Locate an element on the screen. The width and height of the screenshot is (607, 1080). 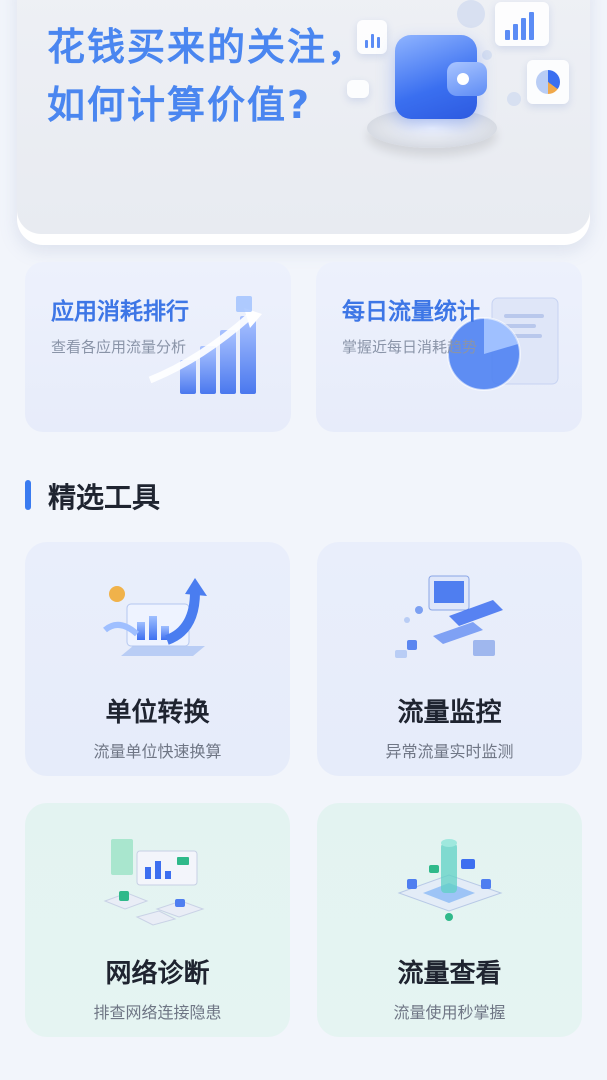
feature-subtitle: 查看各应用流量分析 is located at coordinates (119, 347).